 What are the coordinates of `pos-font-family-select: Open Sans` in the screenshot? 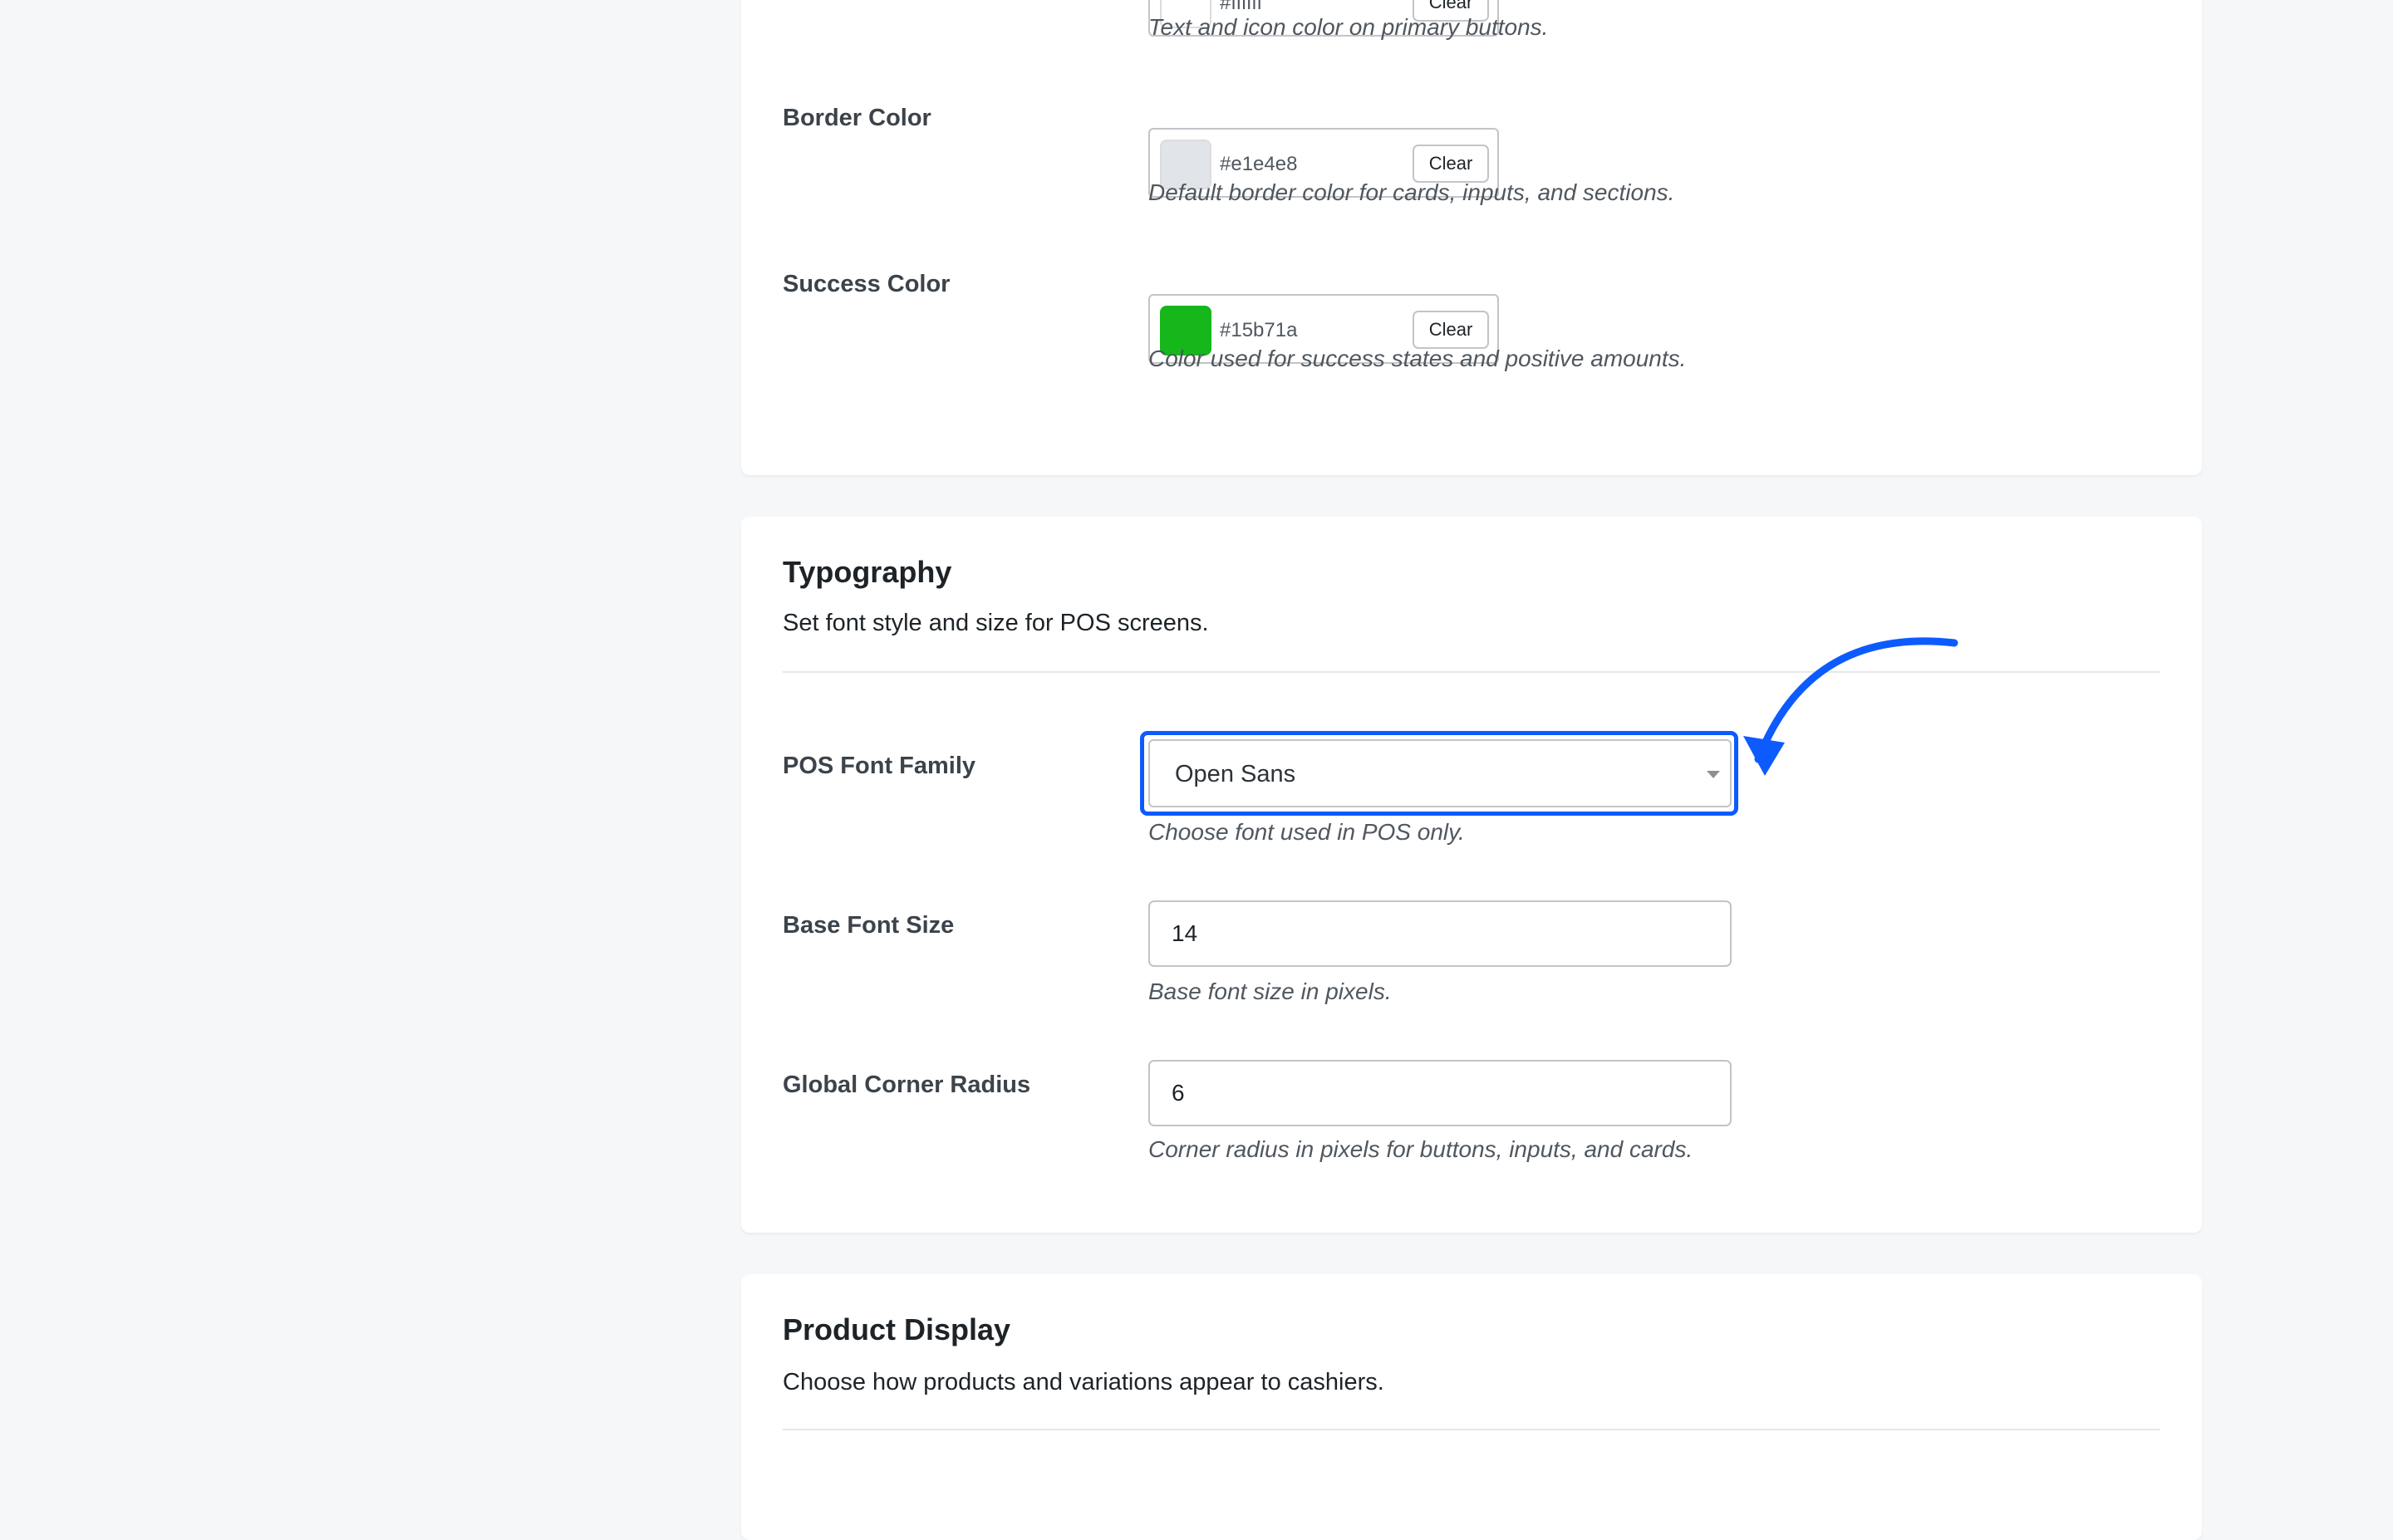 It's located at (1440, 773).